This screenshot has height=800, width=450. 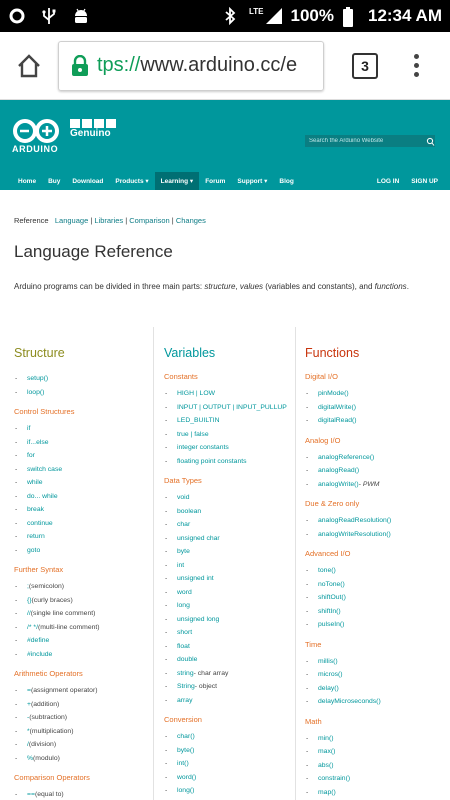 I want to click on reference-link-max: max(), so click(x=326, y=751).